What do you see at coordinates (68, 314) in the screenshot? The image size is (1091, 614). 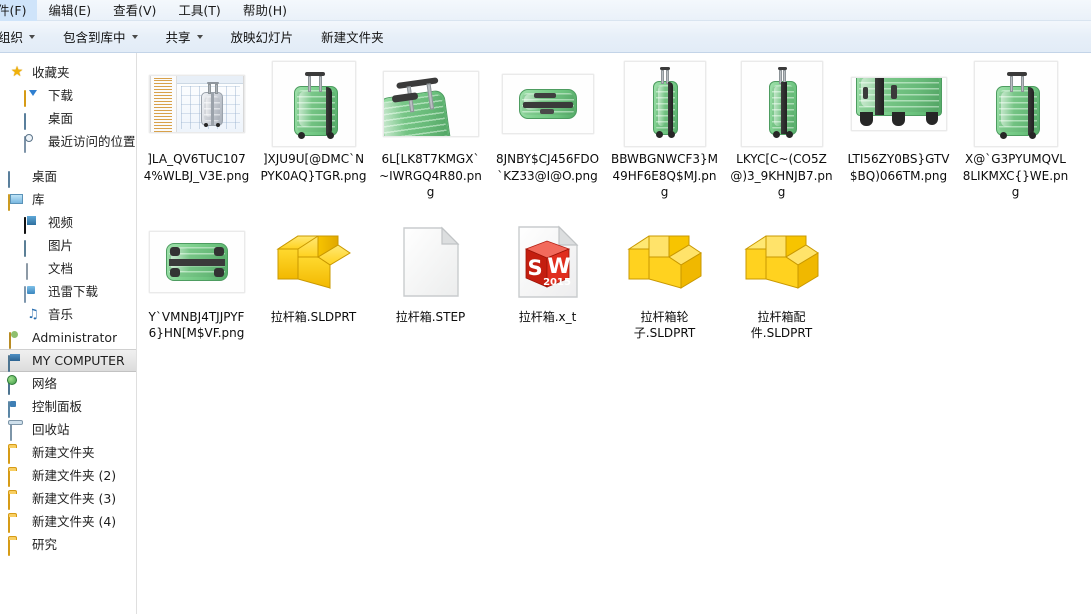 I see `sidebar-item-music: ♫ 音乐` at bounding box center [68, 314].